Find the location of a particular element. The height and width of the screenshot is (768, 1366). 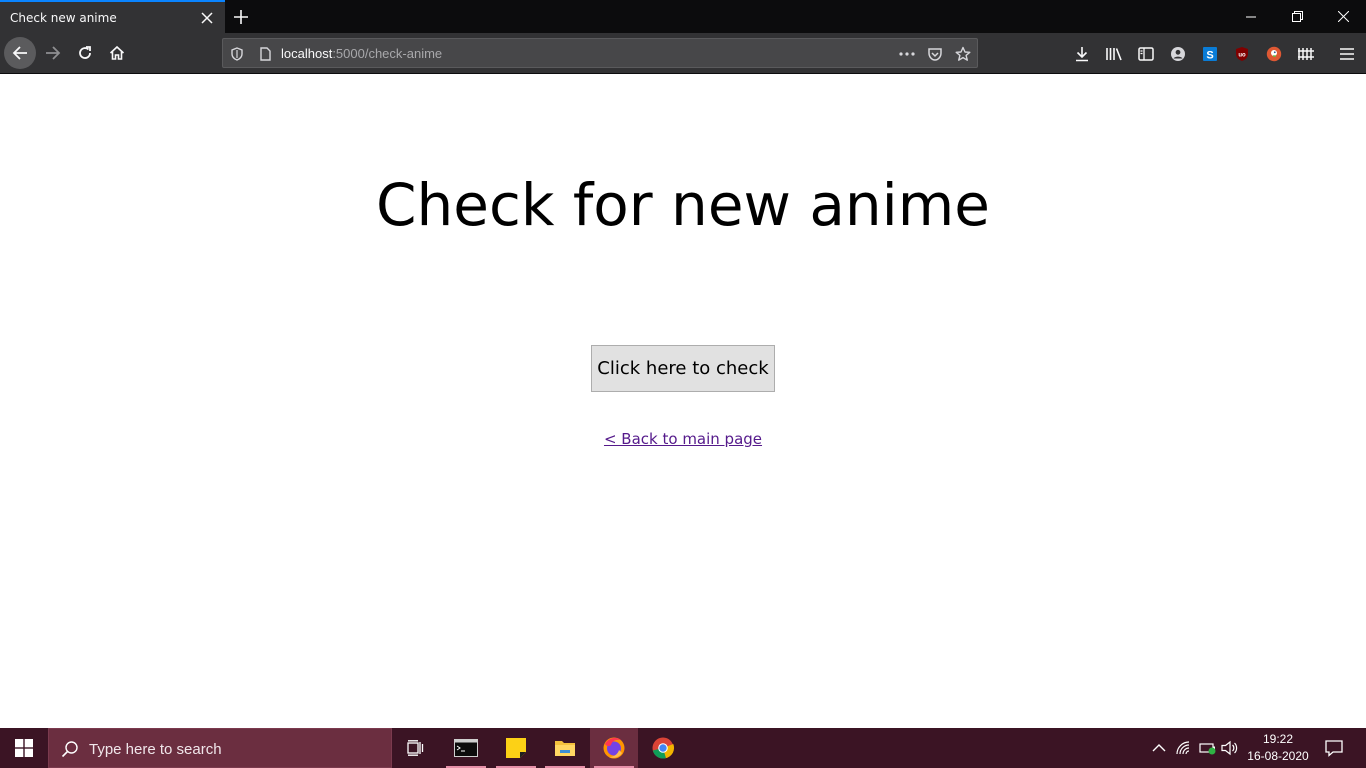

svg-text: S is located at coordinates (1209, 55).